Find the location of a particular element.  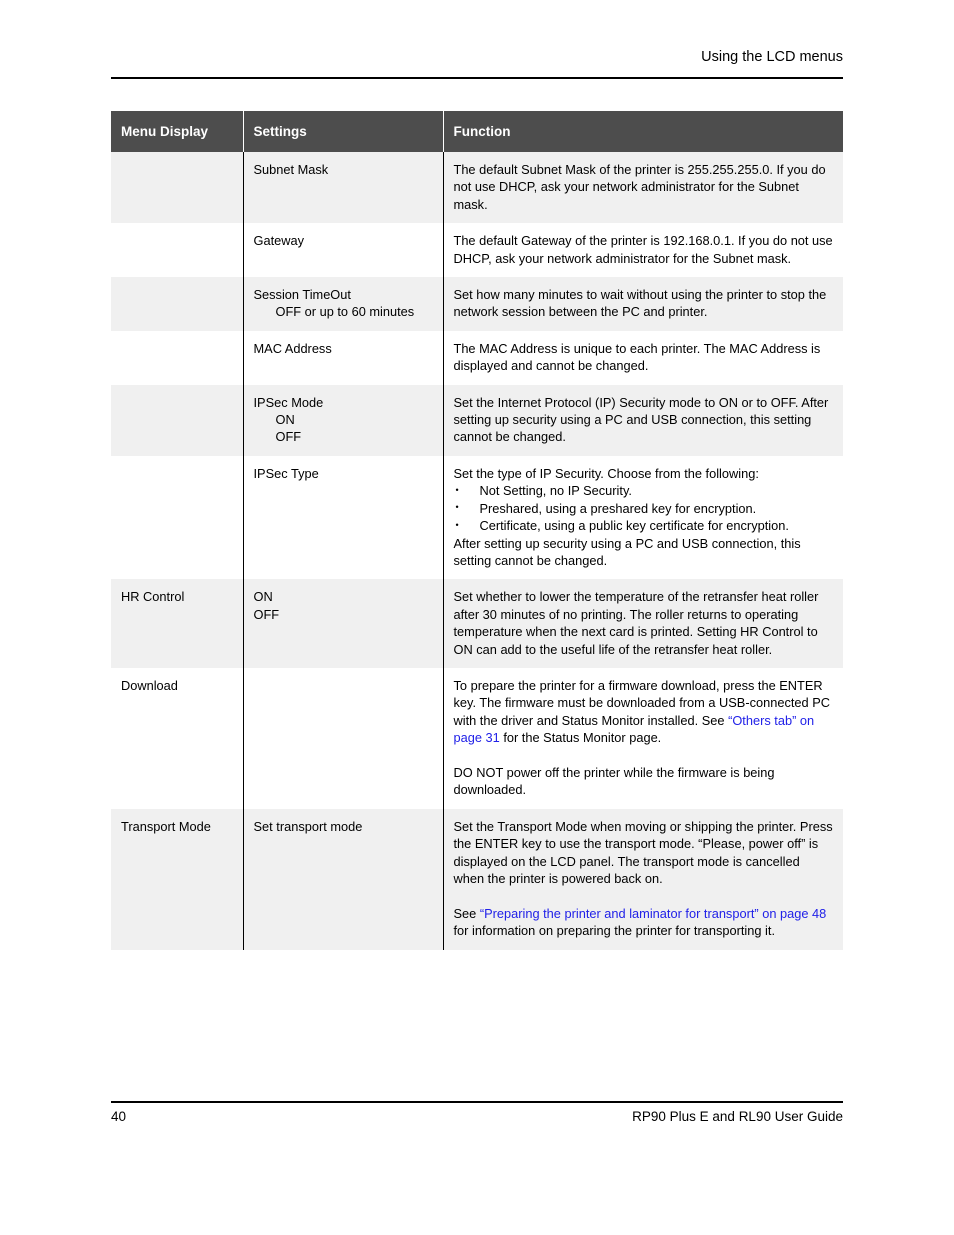

settings-label: Subnet Mask is located at coordinates (291, 169).